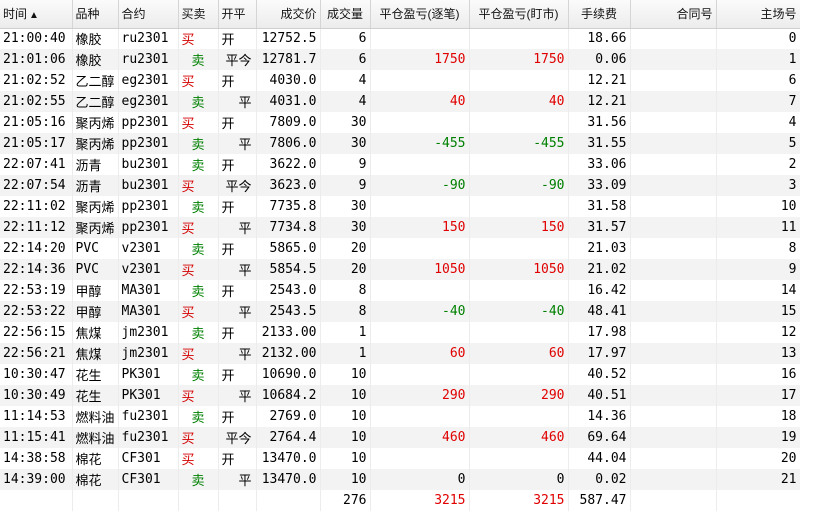 This screenshot has width=820, height=511. What do you see at coordinates (599, 248) in the screenshot?
I see `cell-fee: 21.03` at bounding box center [599, 248].